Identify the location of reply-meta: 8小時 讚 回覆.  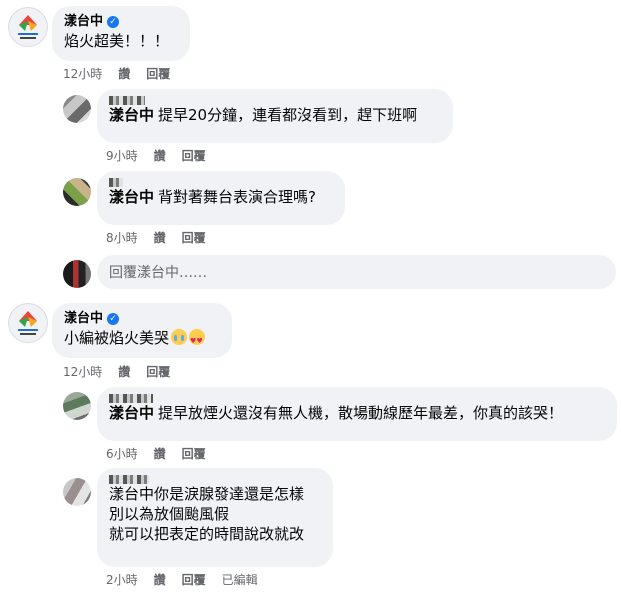
(156, 238).